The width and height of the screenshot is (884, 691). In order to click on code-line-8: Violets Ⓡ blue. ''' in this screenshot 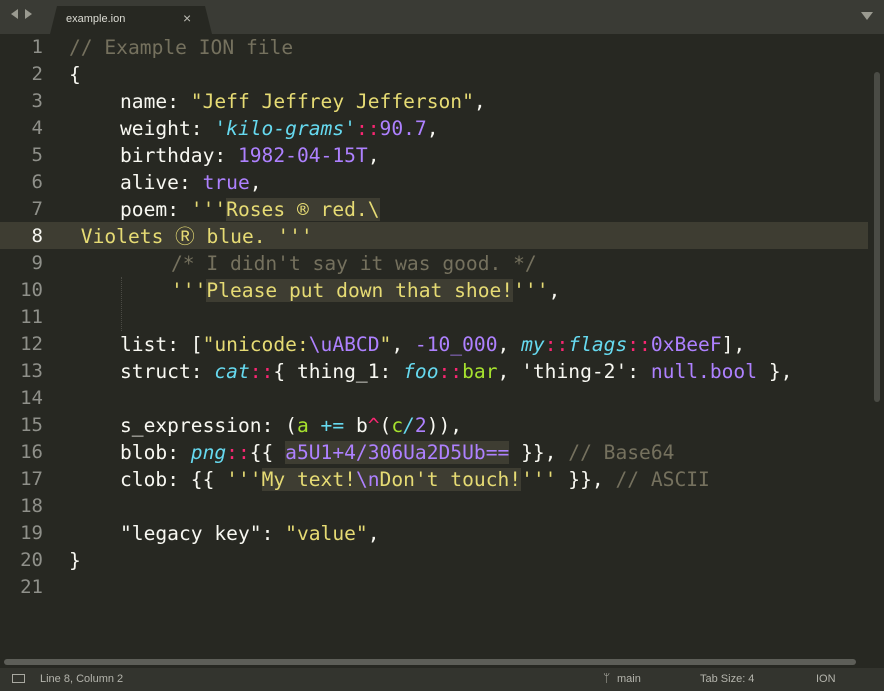, I will do `click(191, 236)`.